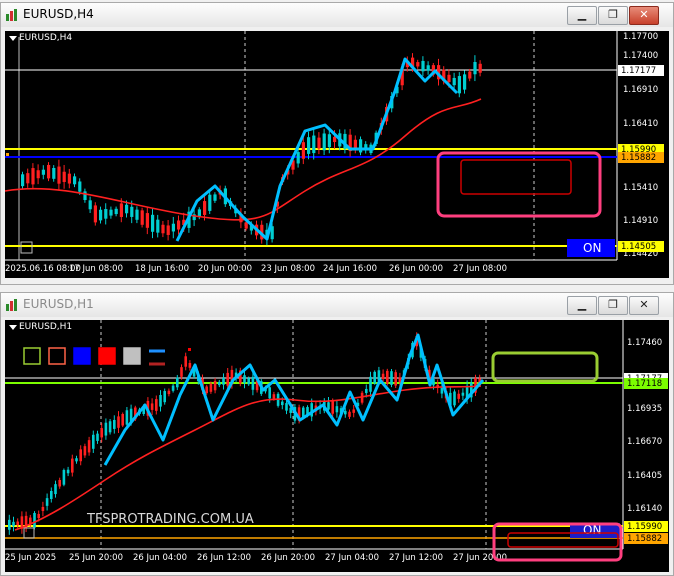 This screenshot has width=674, height=576. What do you see at coordinates (644, 476) in the screenshot?
I see `price-axis-label: 1.16405` at bounding box center [644, 476].